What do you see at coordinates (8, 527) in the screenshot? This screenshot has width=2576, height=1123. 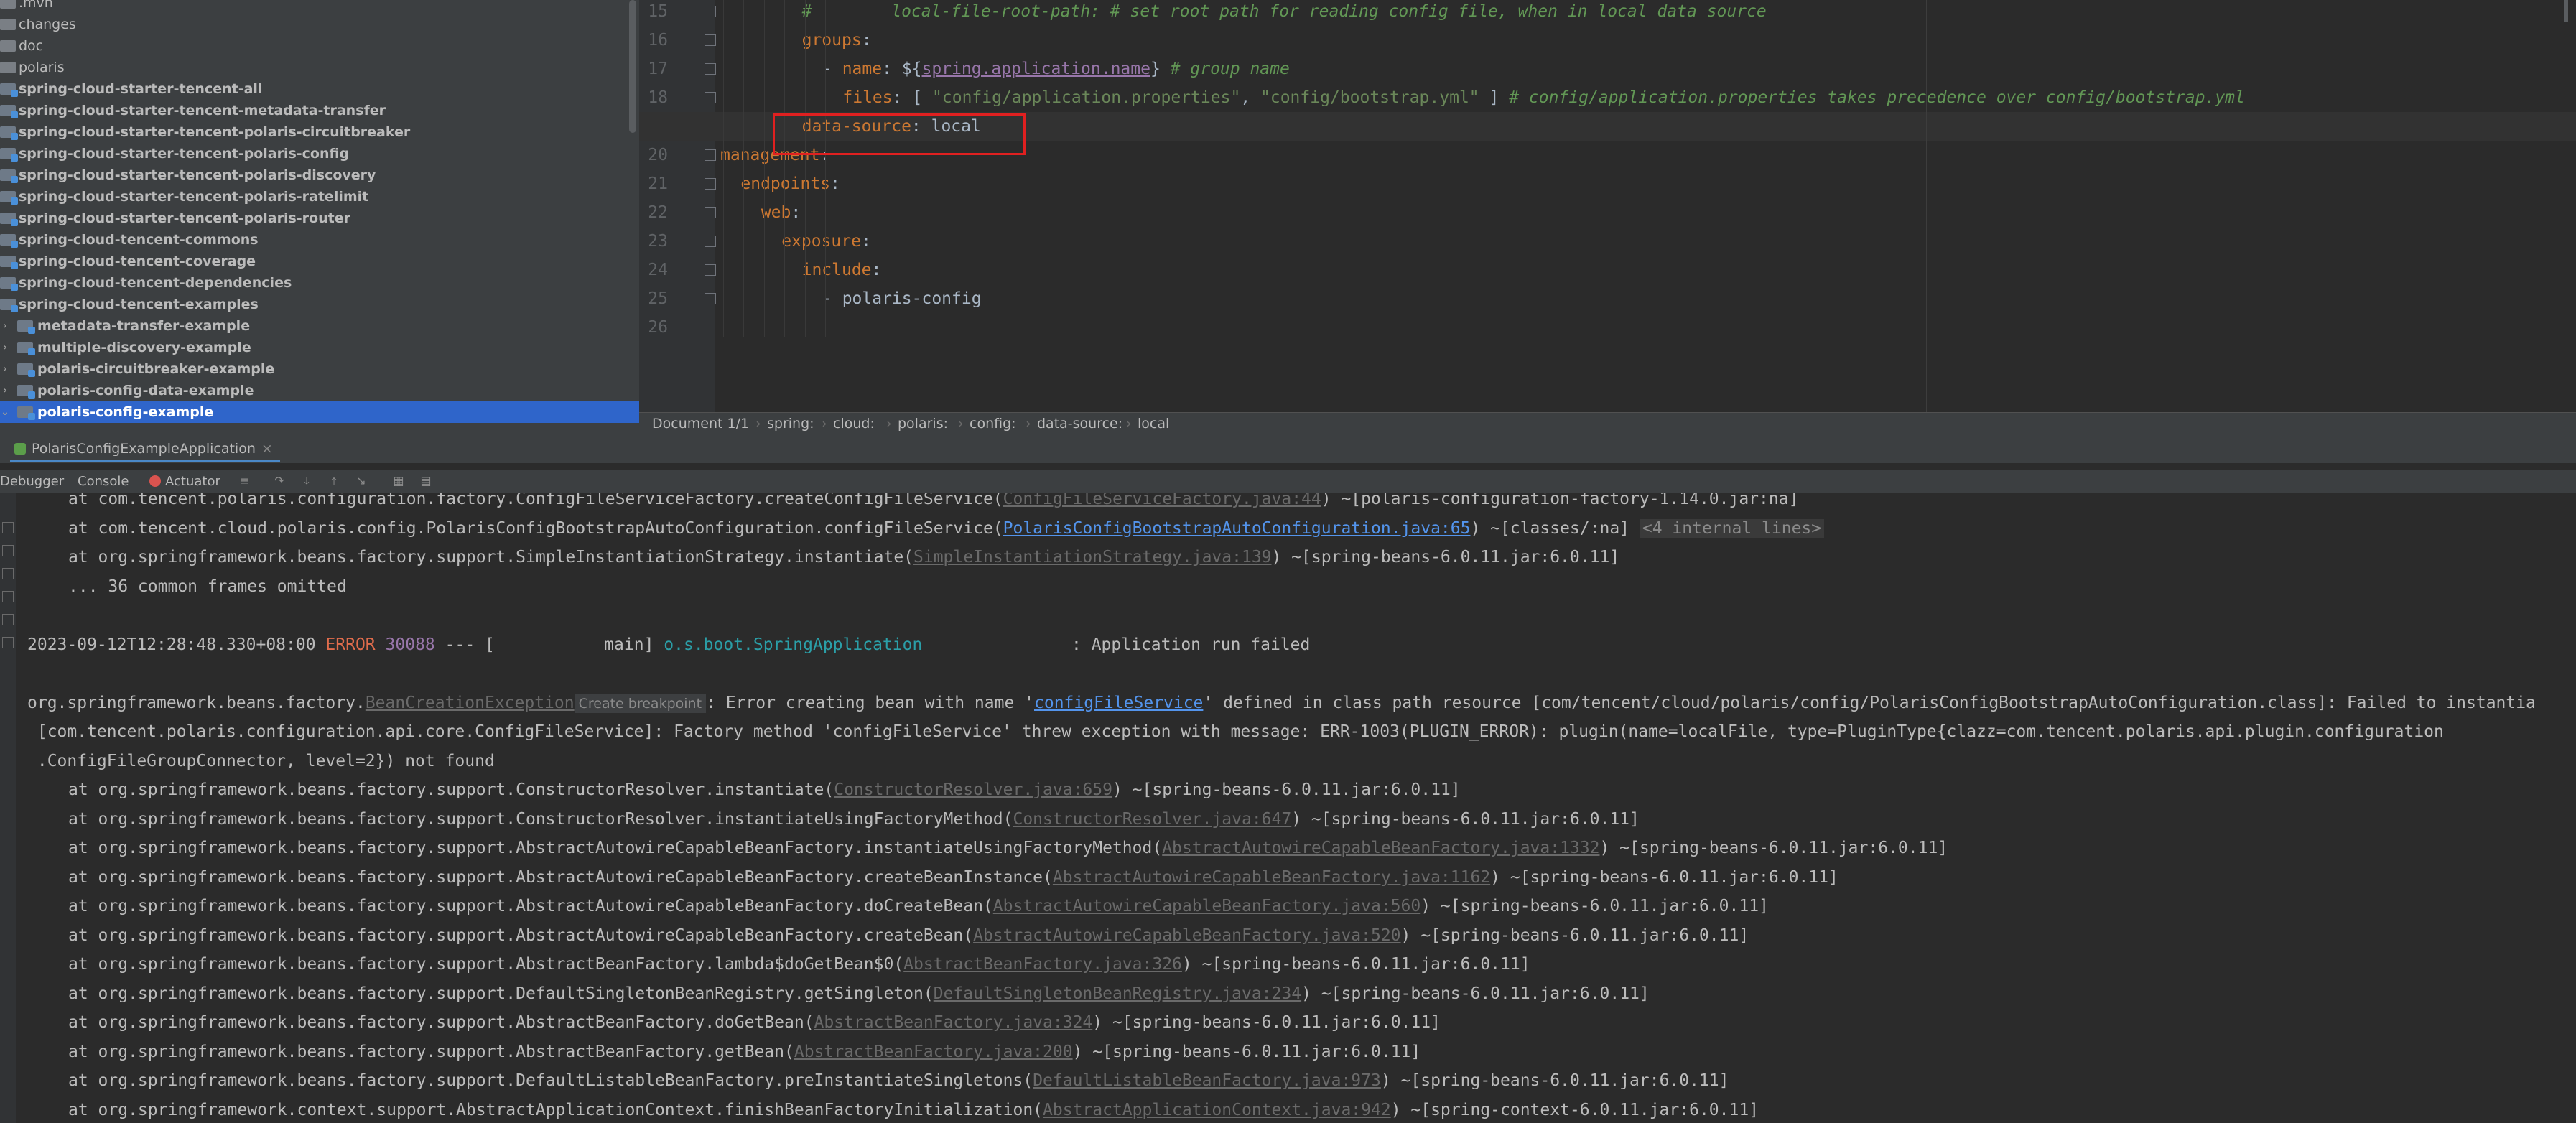 I see `expand-icon` at bounding box center [8, 527].